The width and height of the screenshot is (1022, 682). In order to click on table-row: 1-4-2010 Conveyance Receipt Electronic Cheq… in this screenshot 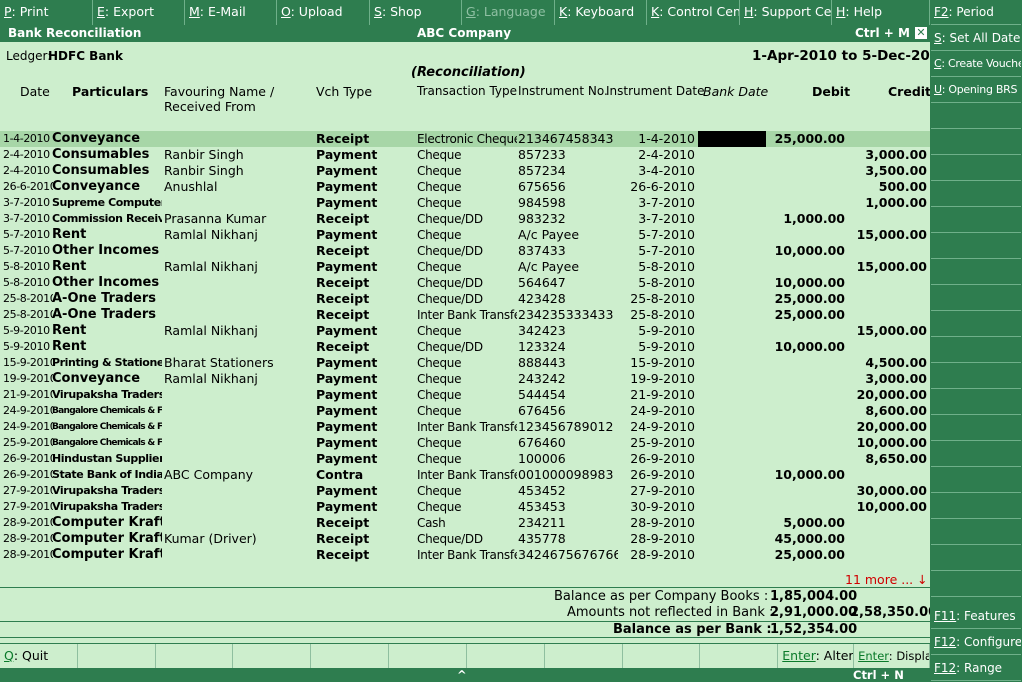, I will do `click(465, 139)`.